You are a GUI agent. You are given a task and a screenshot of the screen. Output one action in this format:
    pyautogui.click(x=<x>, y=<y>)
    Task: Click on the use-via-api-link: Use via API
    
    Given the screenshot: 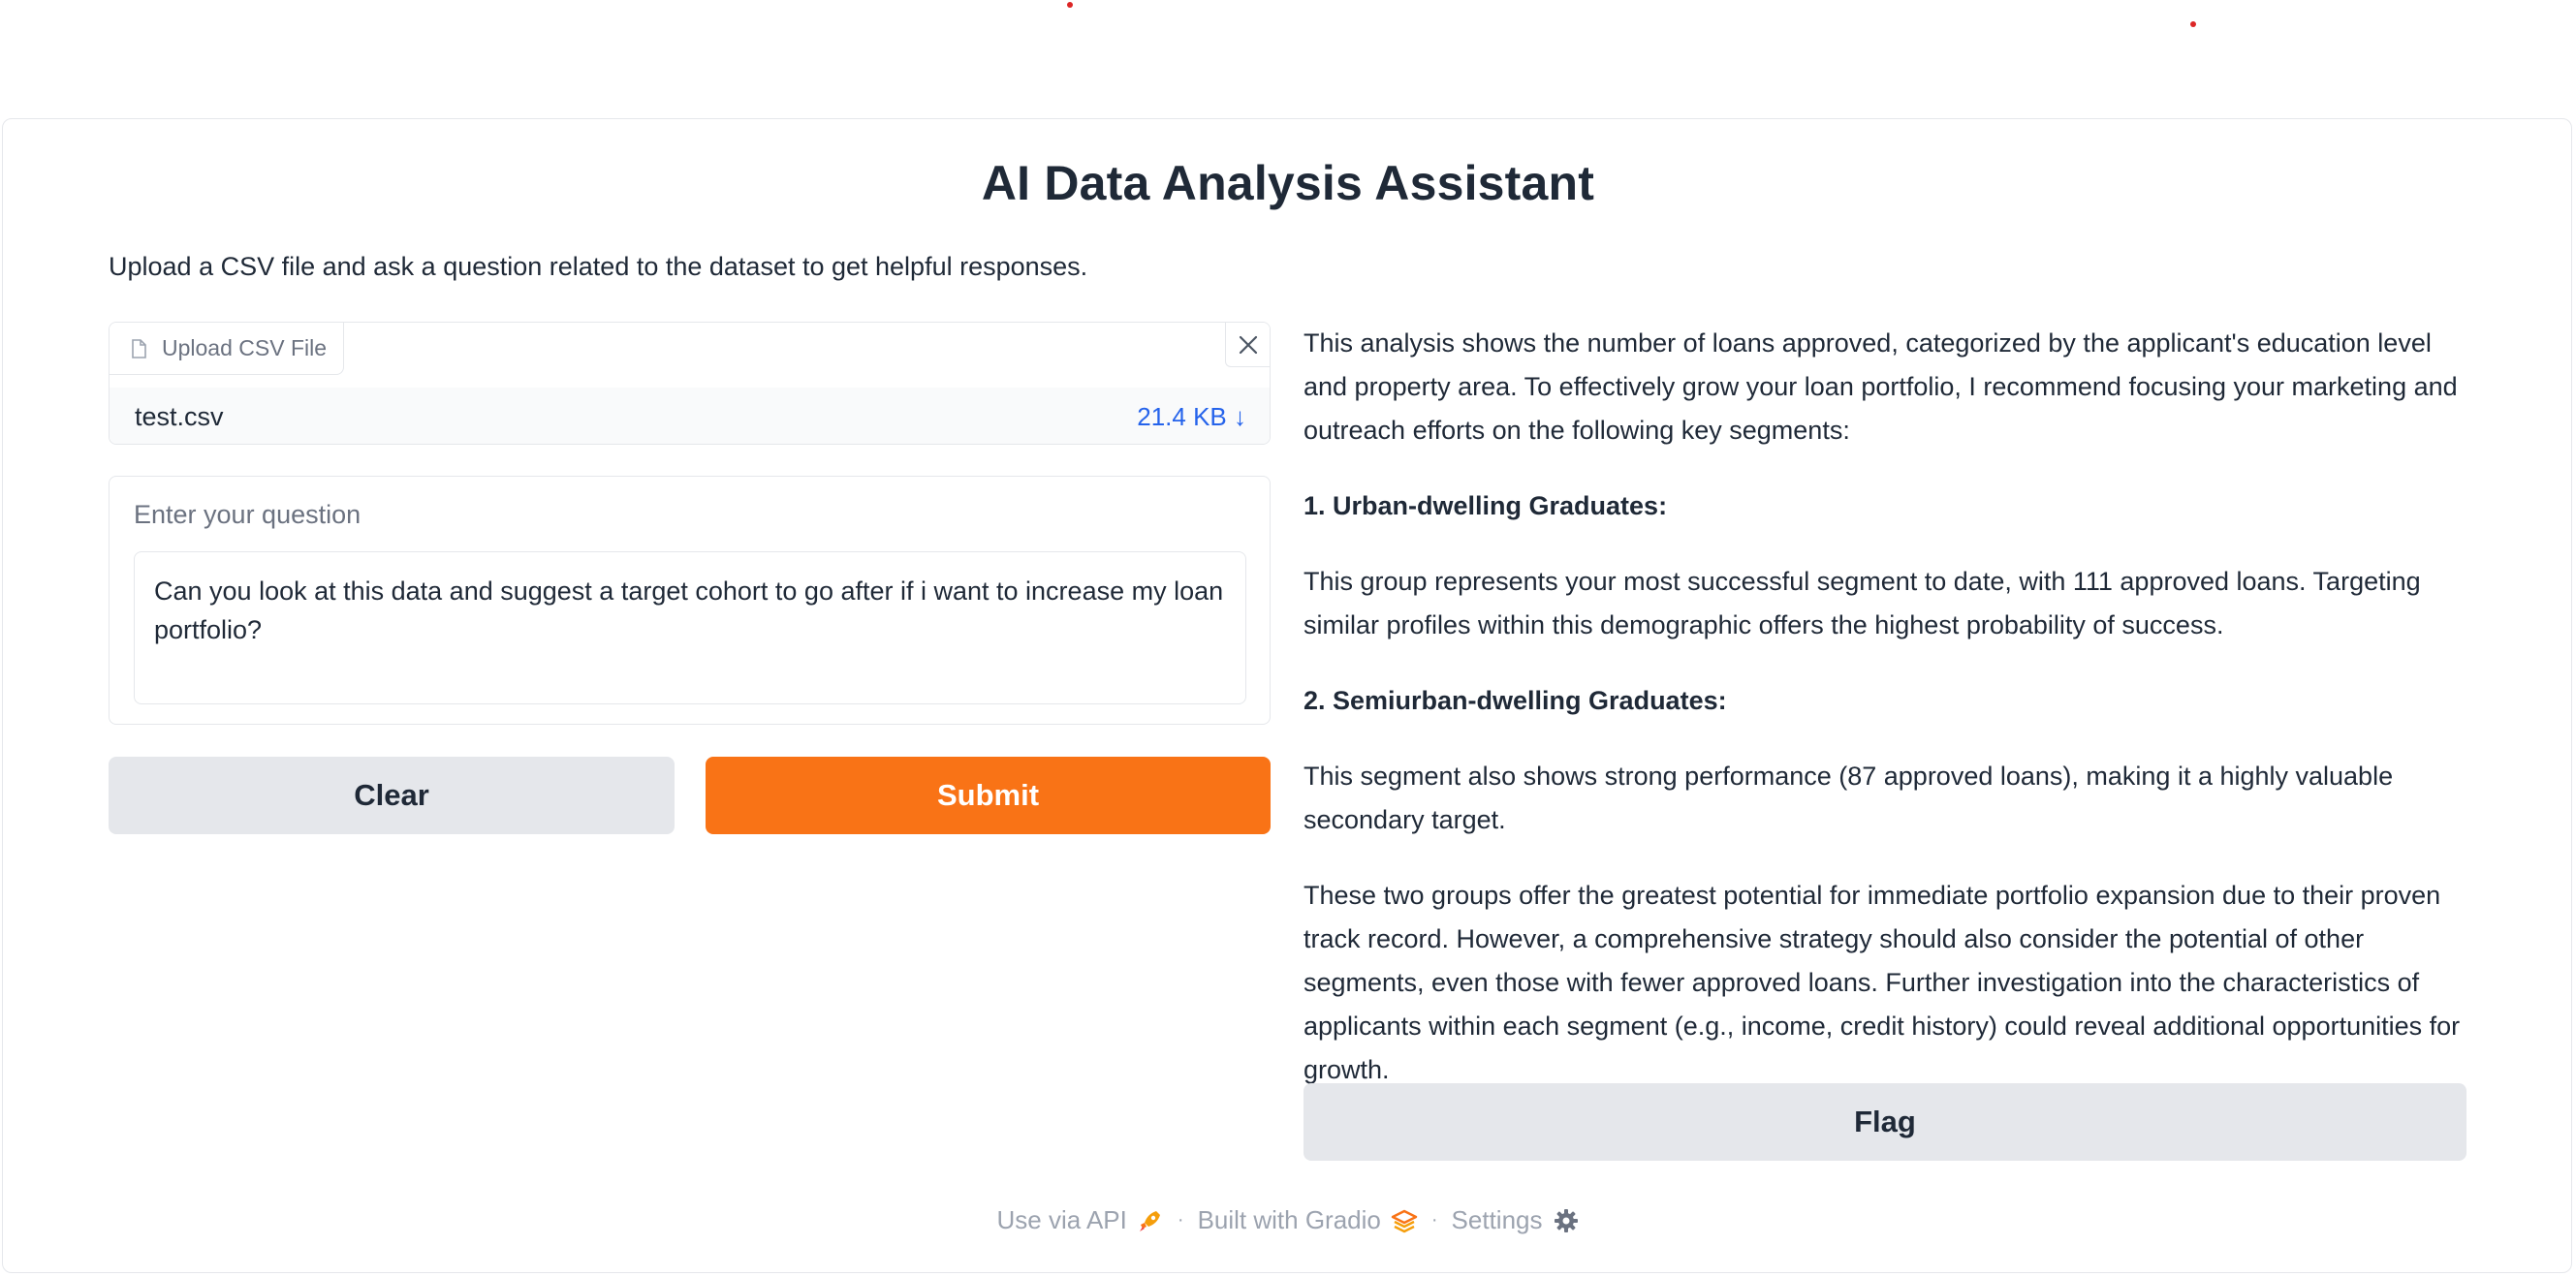 What is the action you would take?
    pyautogui.click(x=1079, y=1220)
    